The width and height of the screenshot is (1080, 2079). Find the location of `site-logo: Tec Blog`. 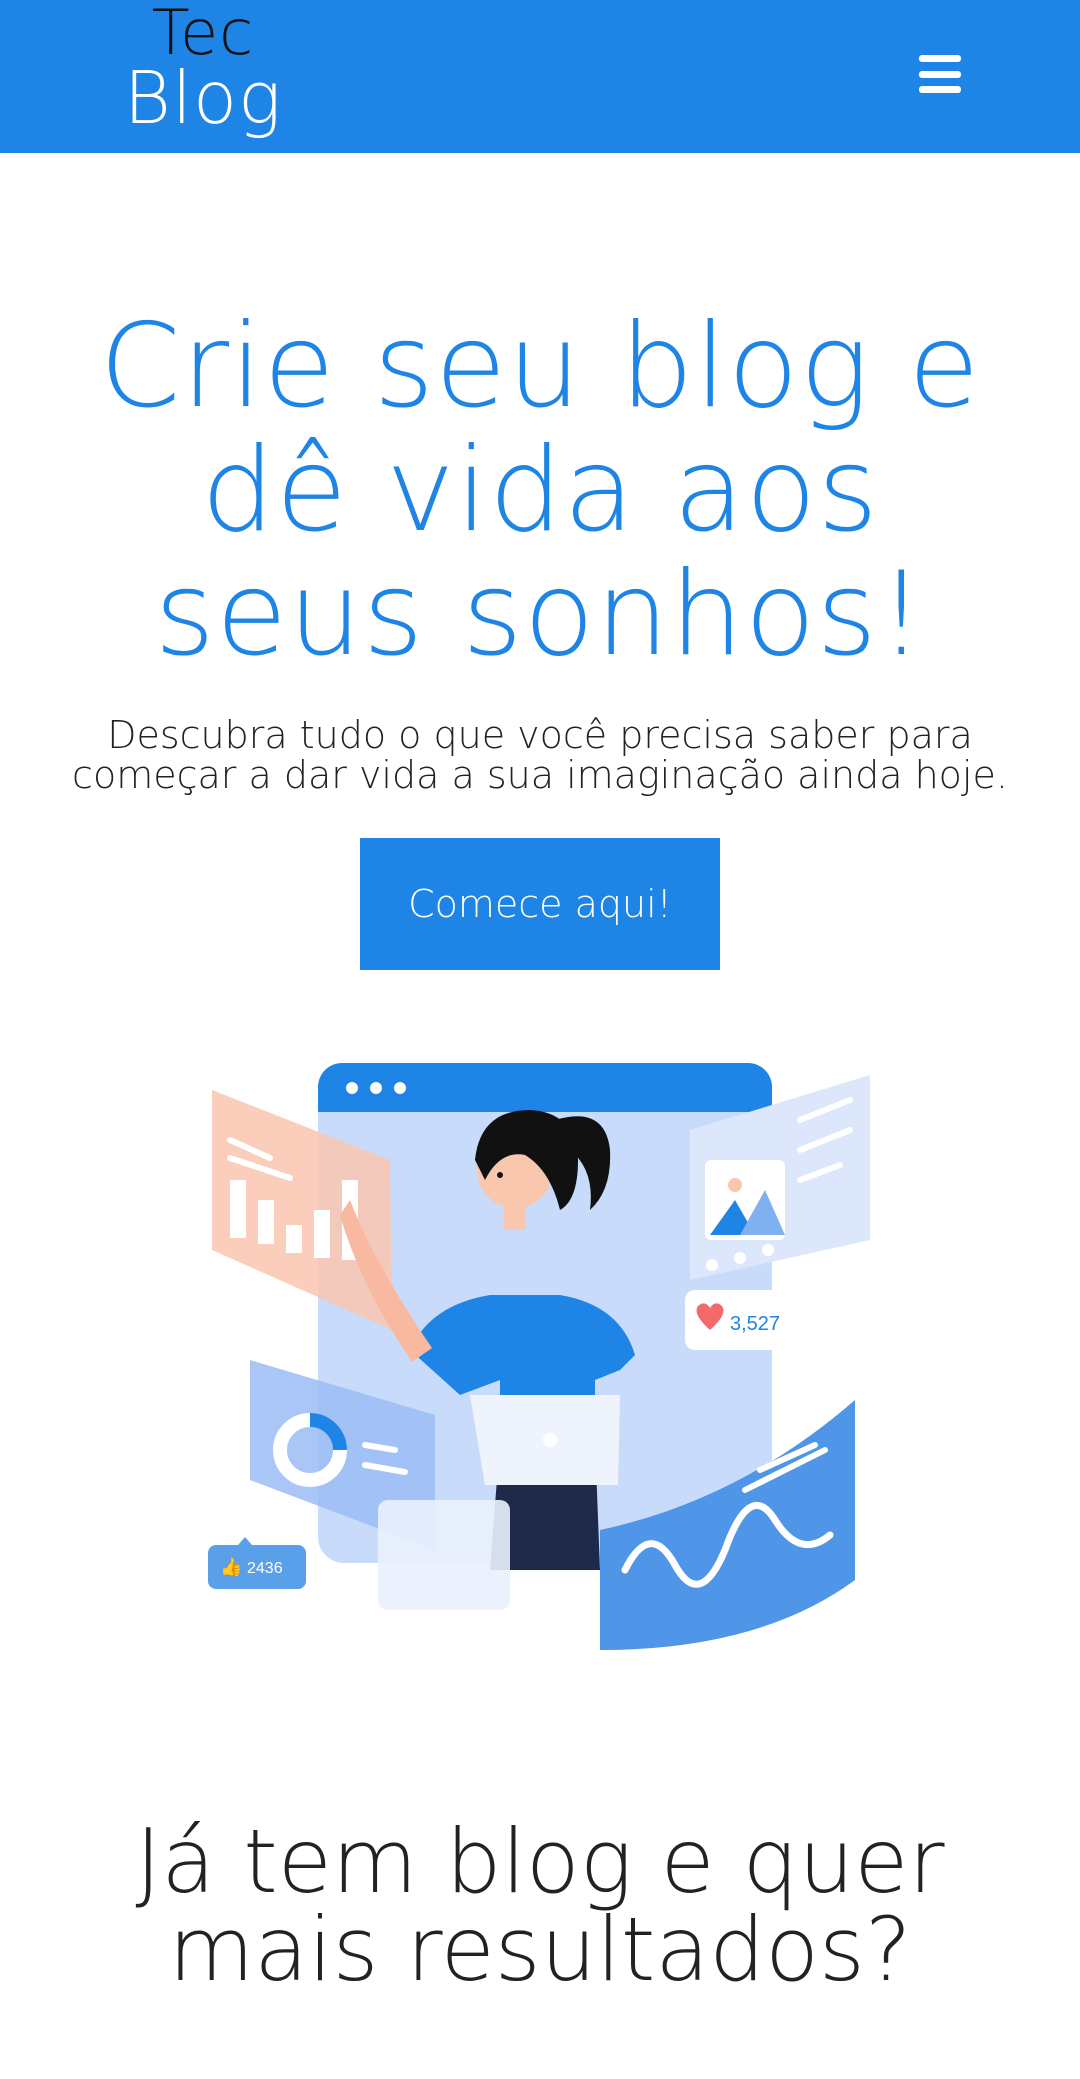

site-logo: Tec Blog is located at coordinates (203, 70).